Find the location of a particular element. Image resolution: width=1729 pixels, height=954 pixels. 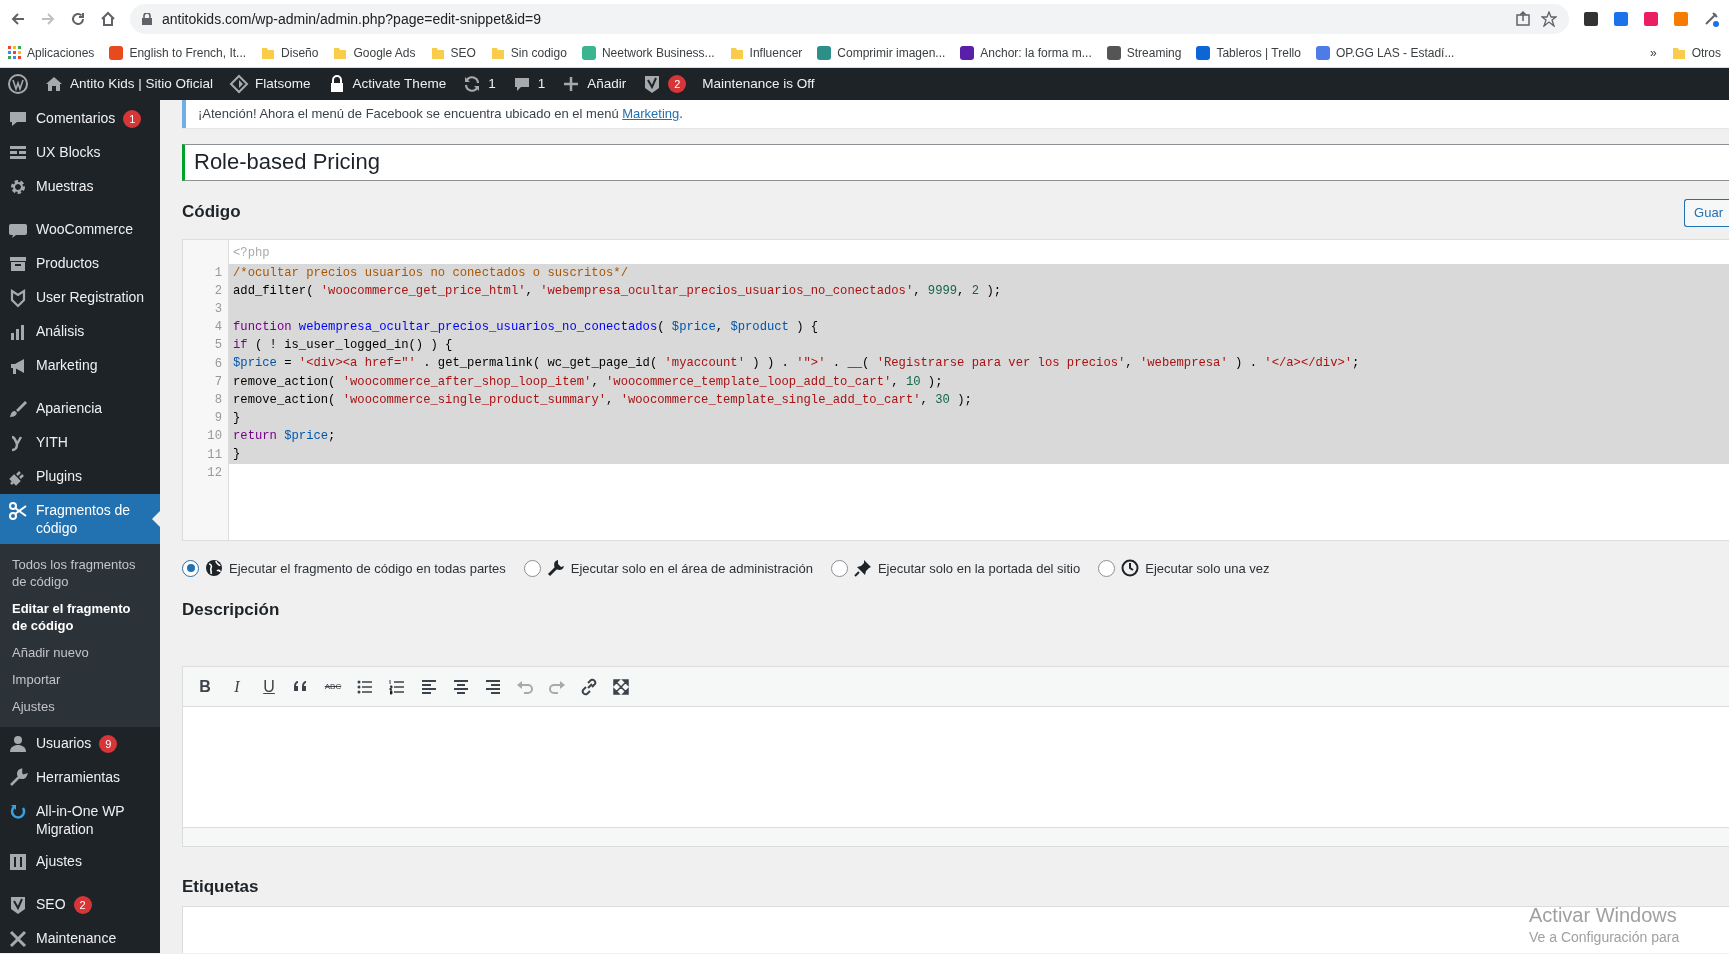

sidebar-item: Ajustes is located at coordinates (80, 862).